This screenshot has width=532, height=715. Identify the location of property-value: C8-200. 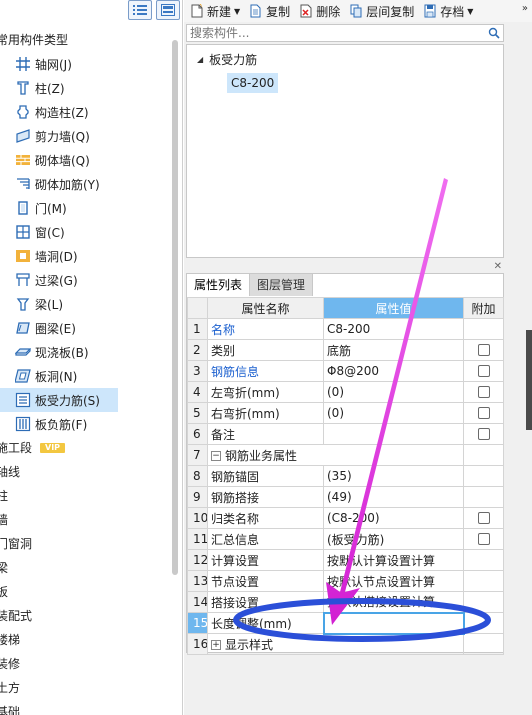
(393, 329).